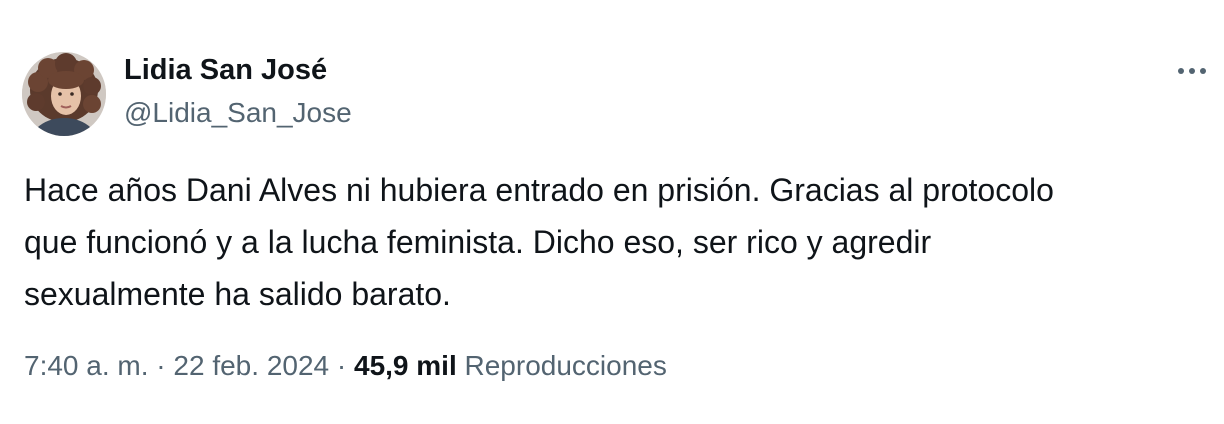 The height and width of the screenshot is (424, 1224). Describe the element at coordinates (251, 365) in the screenshot. I see `tweet-date: 22 feb. 2024` at that location.